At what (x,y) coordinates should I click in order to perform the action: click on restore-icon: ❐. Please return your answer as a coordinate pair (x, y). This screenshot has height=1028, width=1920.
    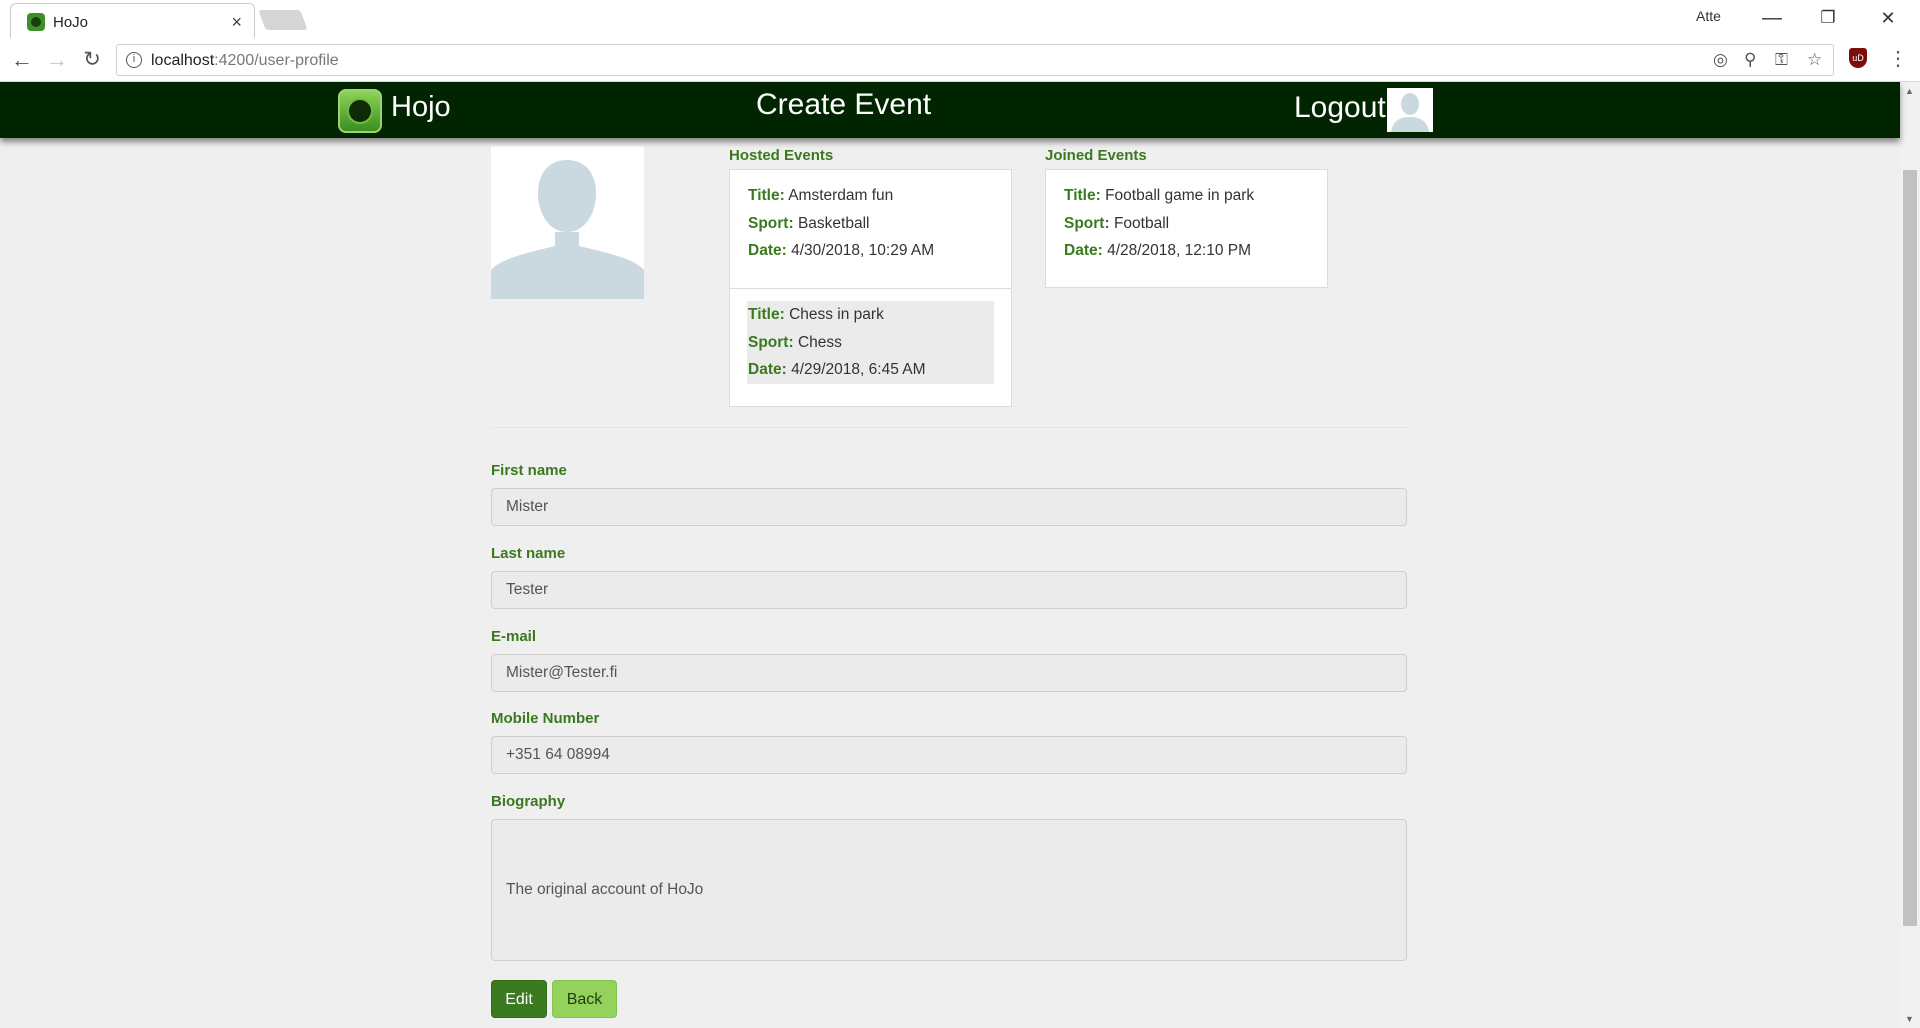
    Looking at the image, I should click on (1828, 18).